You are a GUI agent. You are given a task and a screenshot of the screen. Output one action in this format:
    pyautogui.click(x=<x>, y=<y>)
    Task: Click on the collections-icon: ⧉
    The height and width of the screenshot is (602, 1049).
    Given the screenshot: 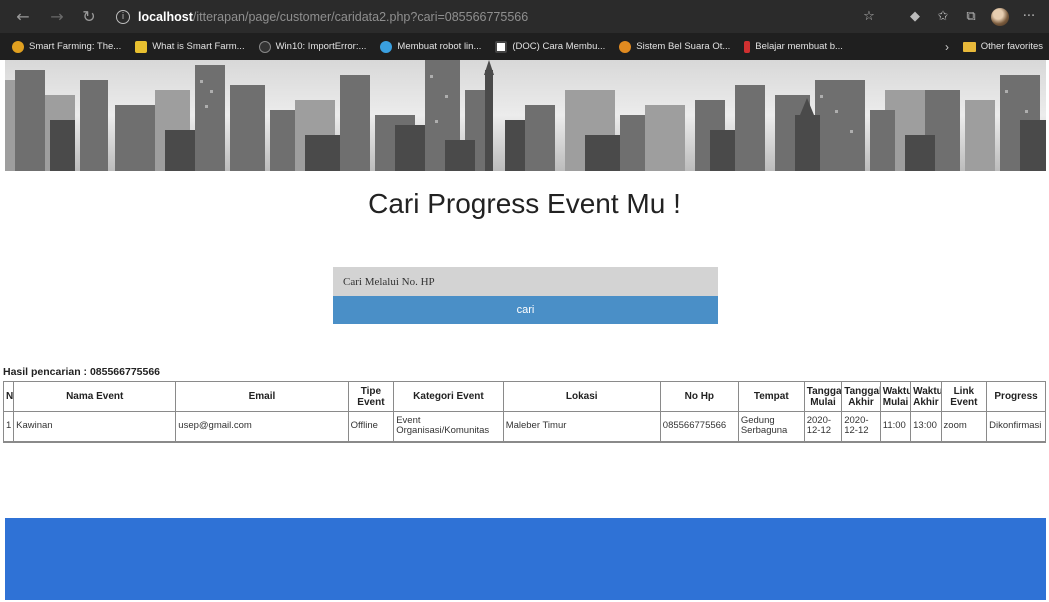 What is the action you would take?
    pyautogui.click(x=971, y=17)
    